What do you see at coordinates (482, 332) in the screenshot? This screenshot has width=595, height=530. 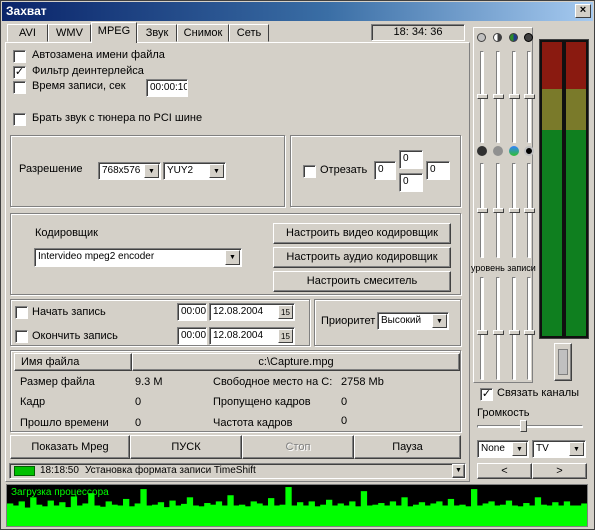 I see `record-level-slider-1-thumb` at bounding box center [482, 332].